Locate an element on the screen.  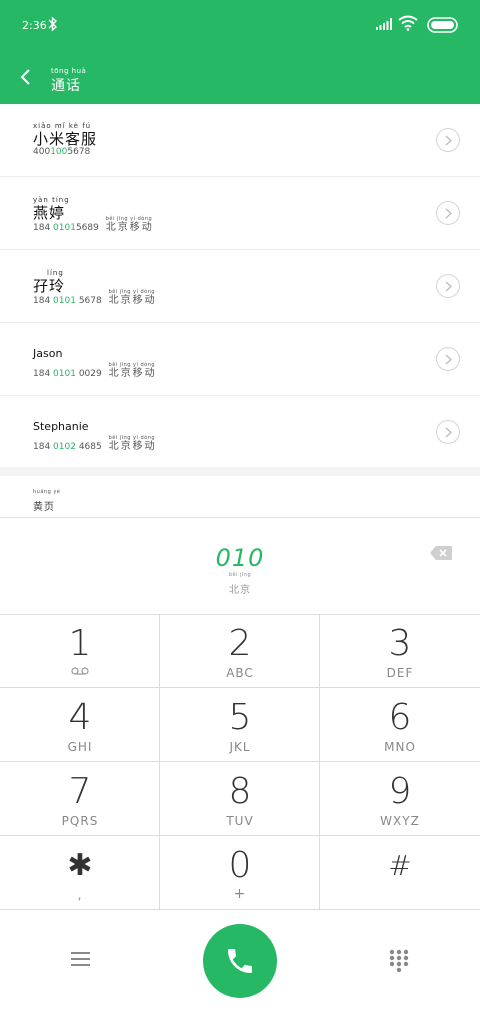
number-match: 0102 is located at coordinates (64, 447).